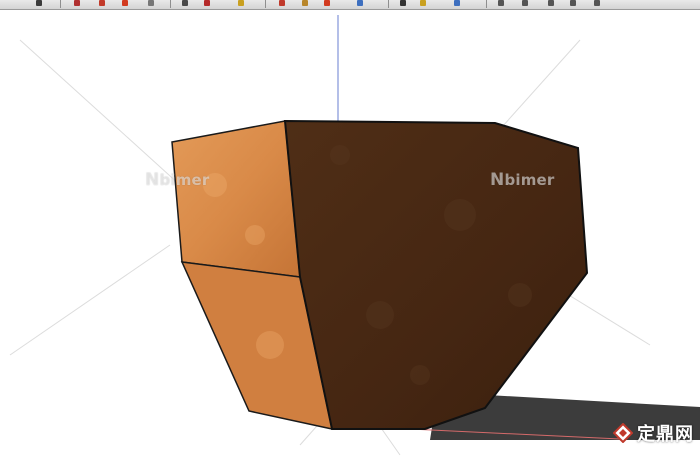 This screenshot has width=700, height=461. I want to click on iso-view-button, so click(501, 3).